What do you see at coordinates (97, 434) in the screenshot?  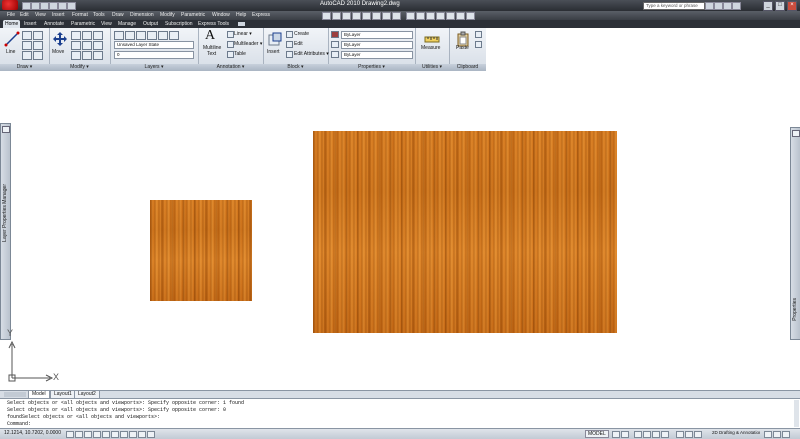 I see `polar-toggle-icon` at bounding box center [97, 434].